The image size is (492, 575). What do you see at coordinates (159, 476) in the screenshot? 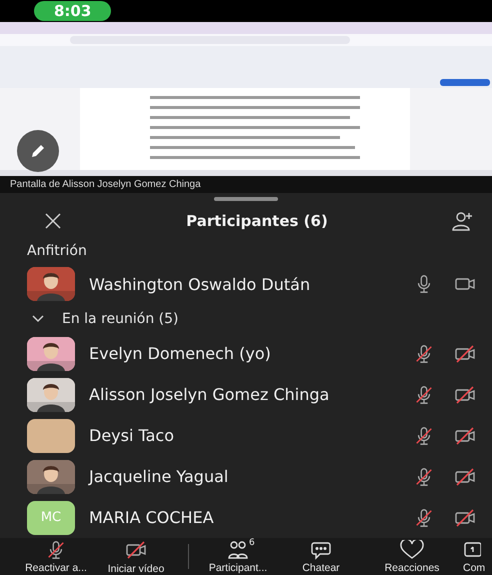
I see `participant-name: Jacqueline Yagual` at bounding box center [159, 476].